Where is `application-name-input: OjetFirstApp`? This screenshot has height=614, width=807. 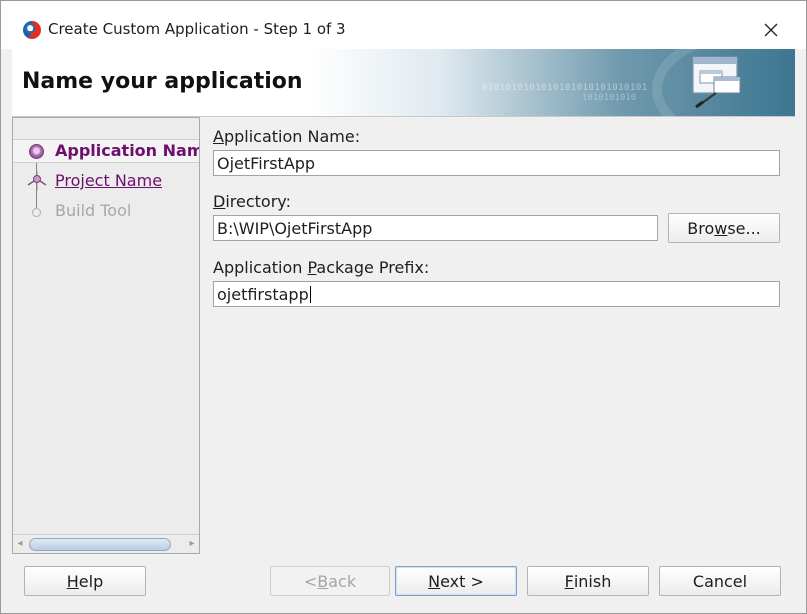 application-name-input: OjetFirstApp is located at coordinates (496, 163).